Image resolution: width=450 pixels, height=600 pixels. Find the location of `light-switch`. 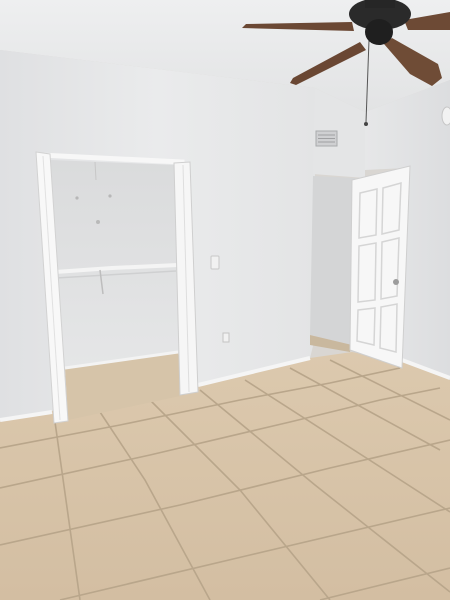

light-switch is located at coordinates (215, 262).